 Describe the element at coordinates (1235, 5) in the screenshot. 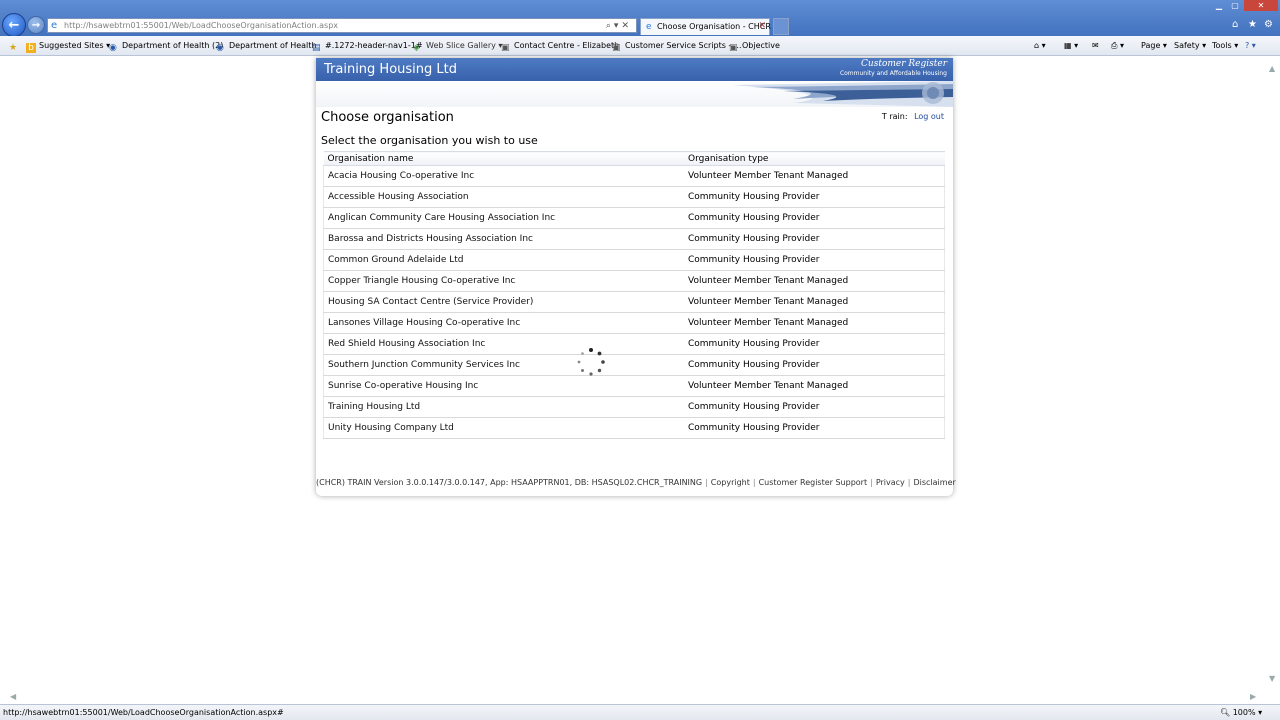

I see `maximize-button: ▢` at that location.